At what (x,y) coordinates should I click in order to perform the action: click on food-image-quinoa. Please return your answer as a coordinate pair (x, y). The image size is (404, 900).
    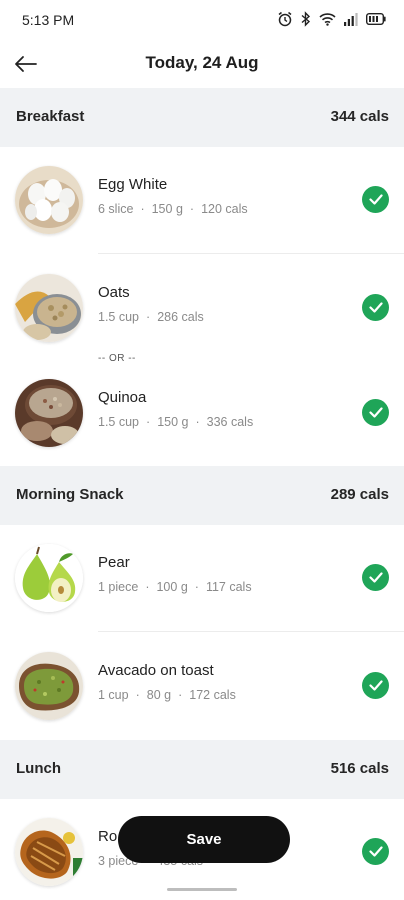
    Looking at the image, I should click on (49, 413).